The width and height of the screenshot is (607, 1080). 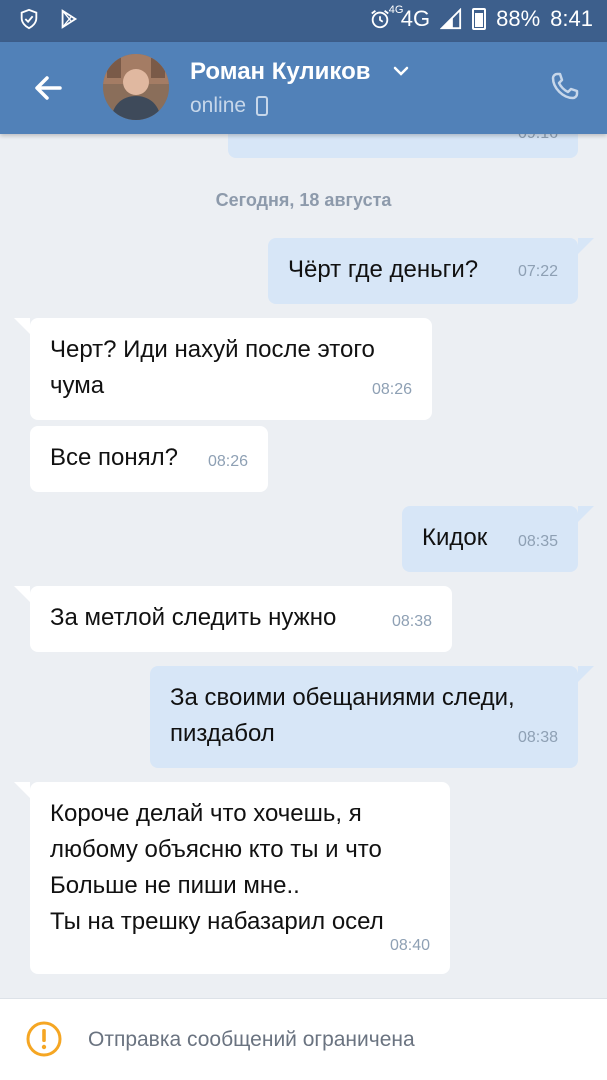 What do you see at coordinates (114, 457) in the screenshot?
I see `message-text: Все понял?` at bounding box center [114, 457].